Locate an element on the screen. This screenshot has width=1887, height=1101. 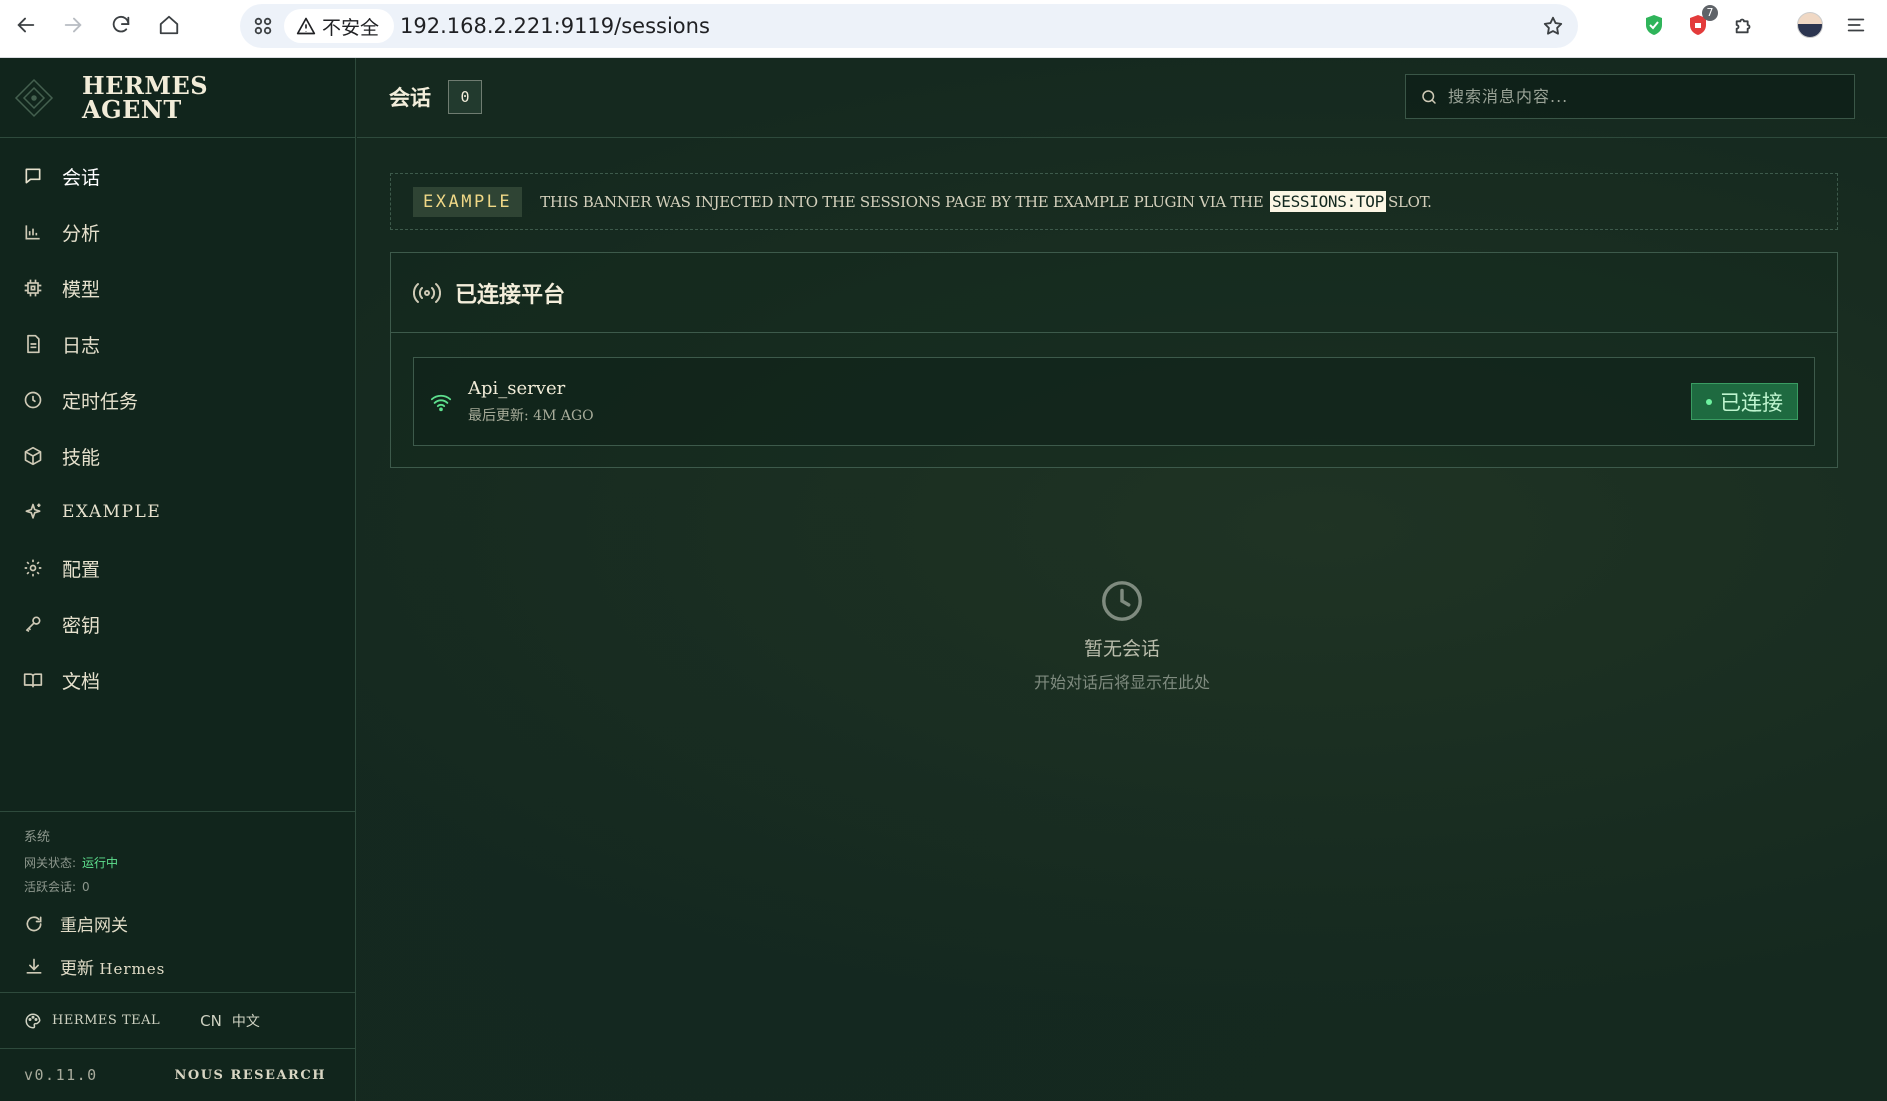
gateway-status-label: 网关状态: is located at coordinates (50, 863).